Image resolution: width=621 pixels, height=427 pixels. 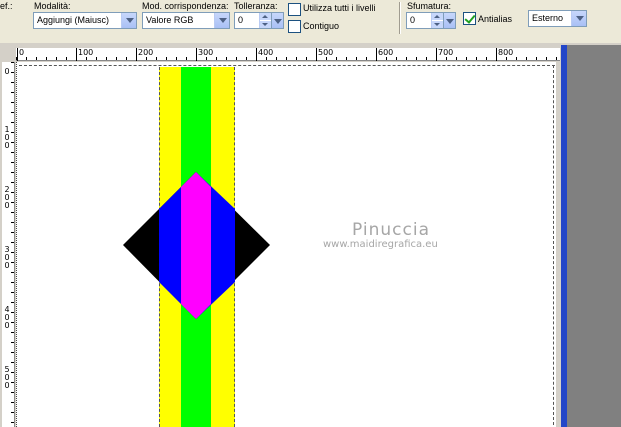 What do you see at coordinates (391, 230) in the screenshot?
I see `watermark-name: Pinuccia` at bounding box center [391, 230].